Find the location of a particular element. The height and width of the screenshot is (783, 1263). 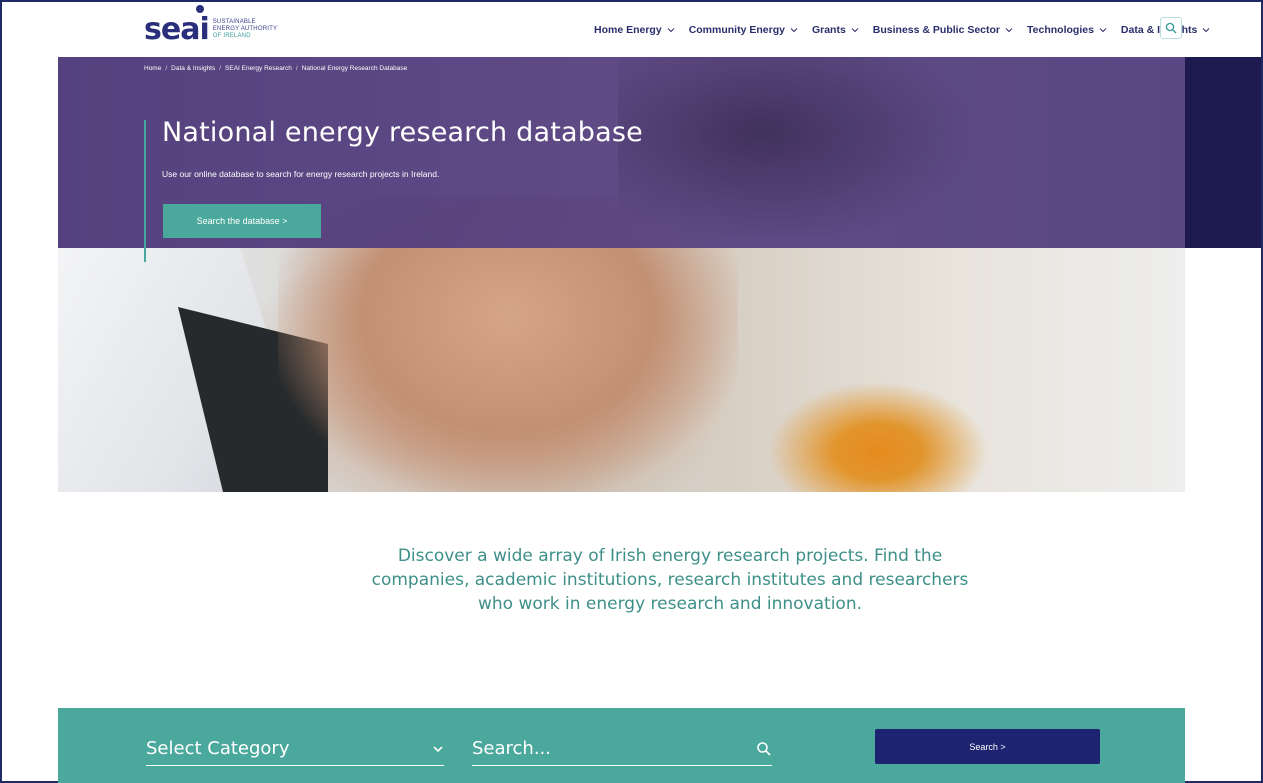

logo-tagline: SUSTAINABLE ENERGY AUTHORITY OF IRELAND is located at coordinates (245, 29).